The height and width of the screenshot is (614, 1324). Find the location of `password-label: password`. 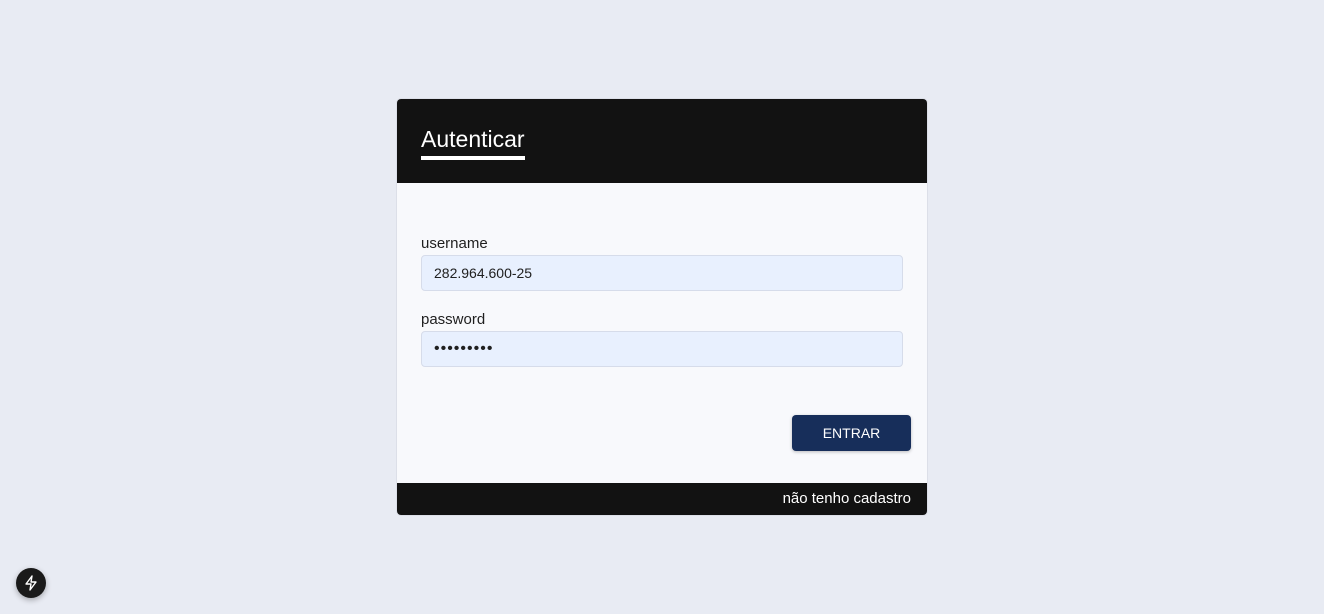

password-label: password is located at coordinates (453, 319).